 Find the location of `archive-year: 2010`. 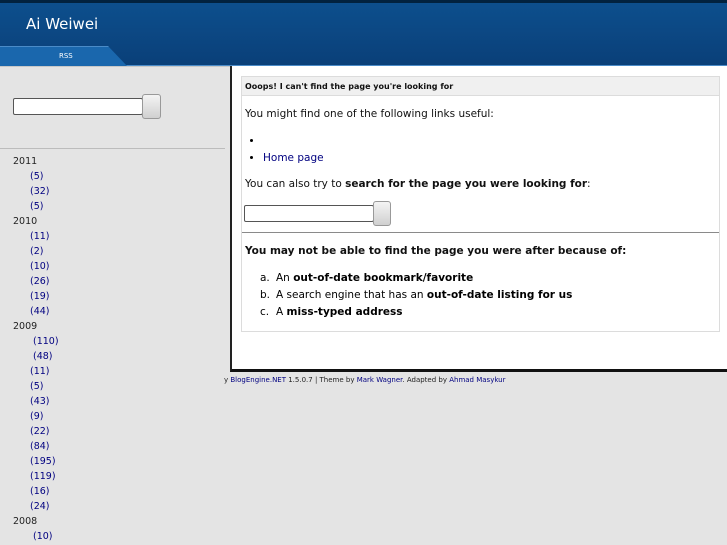

archive-year: 2010 is located at coordinates (25, 221).